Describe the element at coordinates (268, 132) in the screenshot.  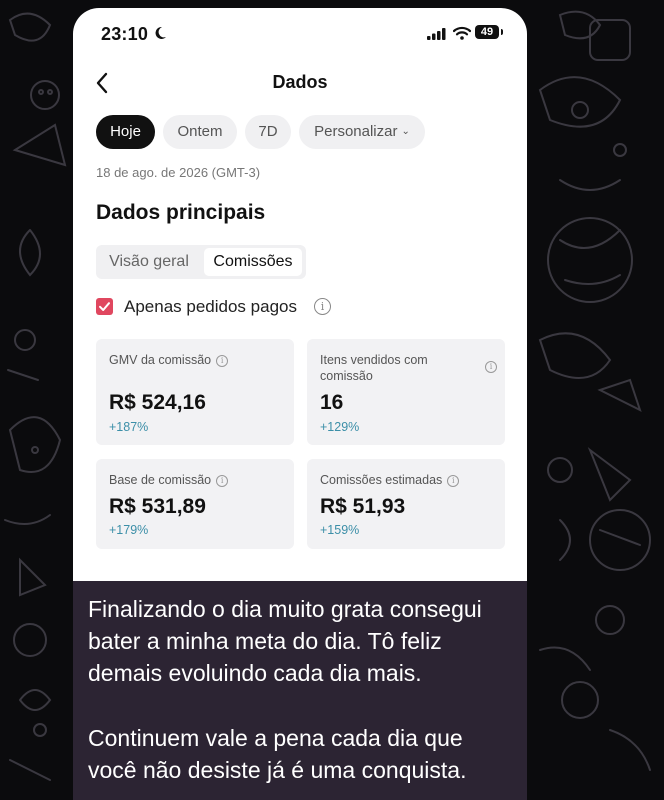
I see `chip-7d: 7D` at that location.